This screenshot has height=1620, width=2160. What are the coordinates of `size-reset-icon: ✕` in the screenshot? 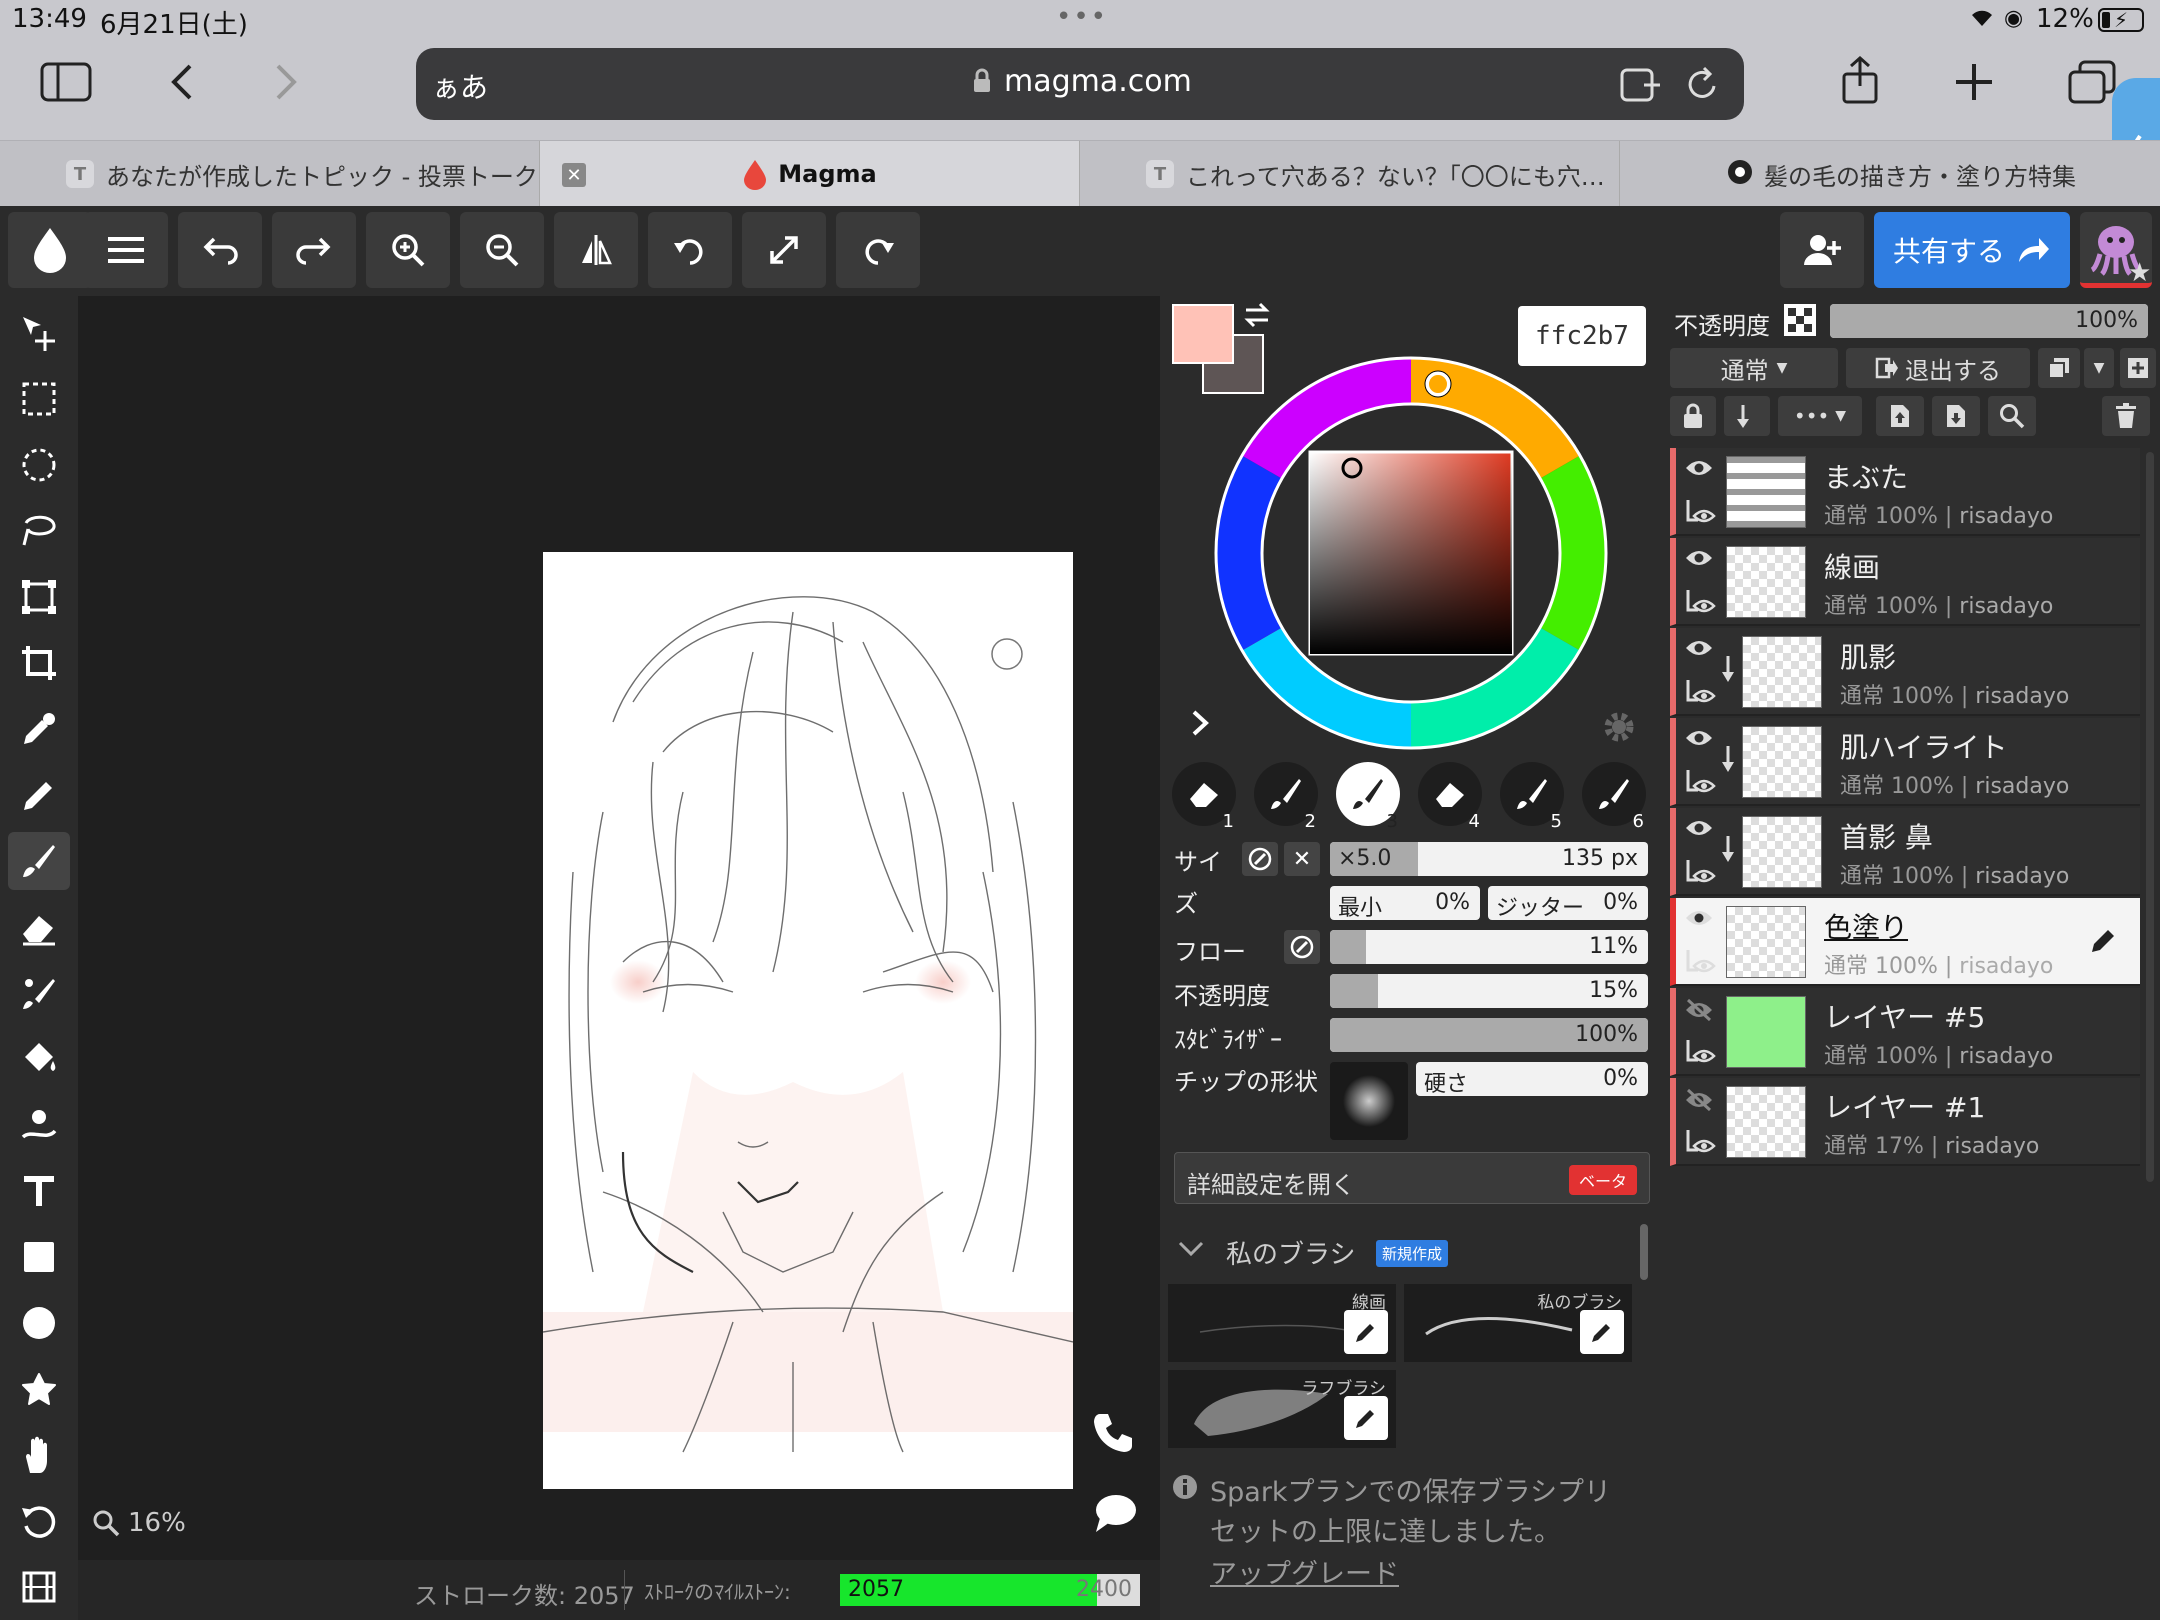 It's located at (1302, 859).